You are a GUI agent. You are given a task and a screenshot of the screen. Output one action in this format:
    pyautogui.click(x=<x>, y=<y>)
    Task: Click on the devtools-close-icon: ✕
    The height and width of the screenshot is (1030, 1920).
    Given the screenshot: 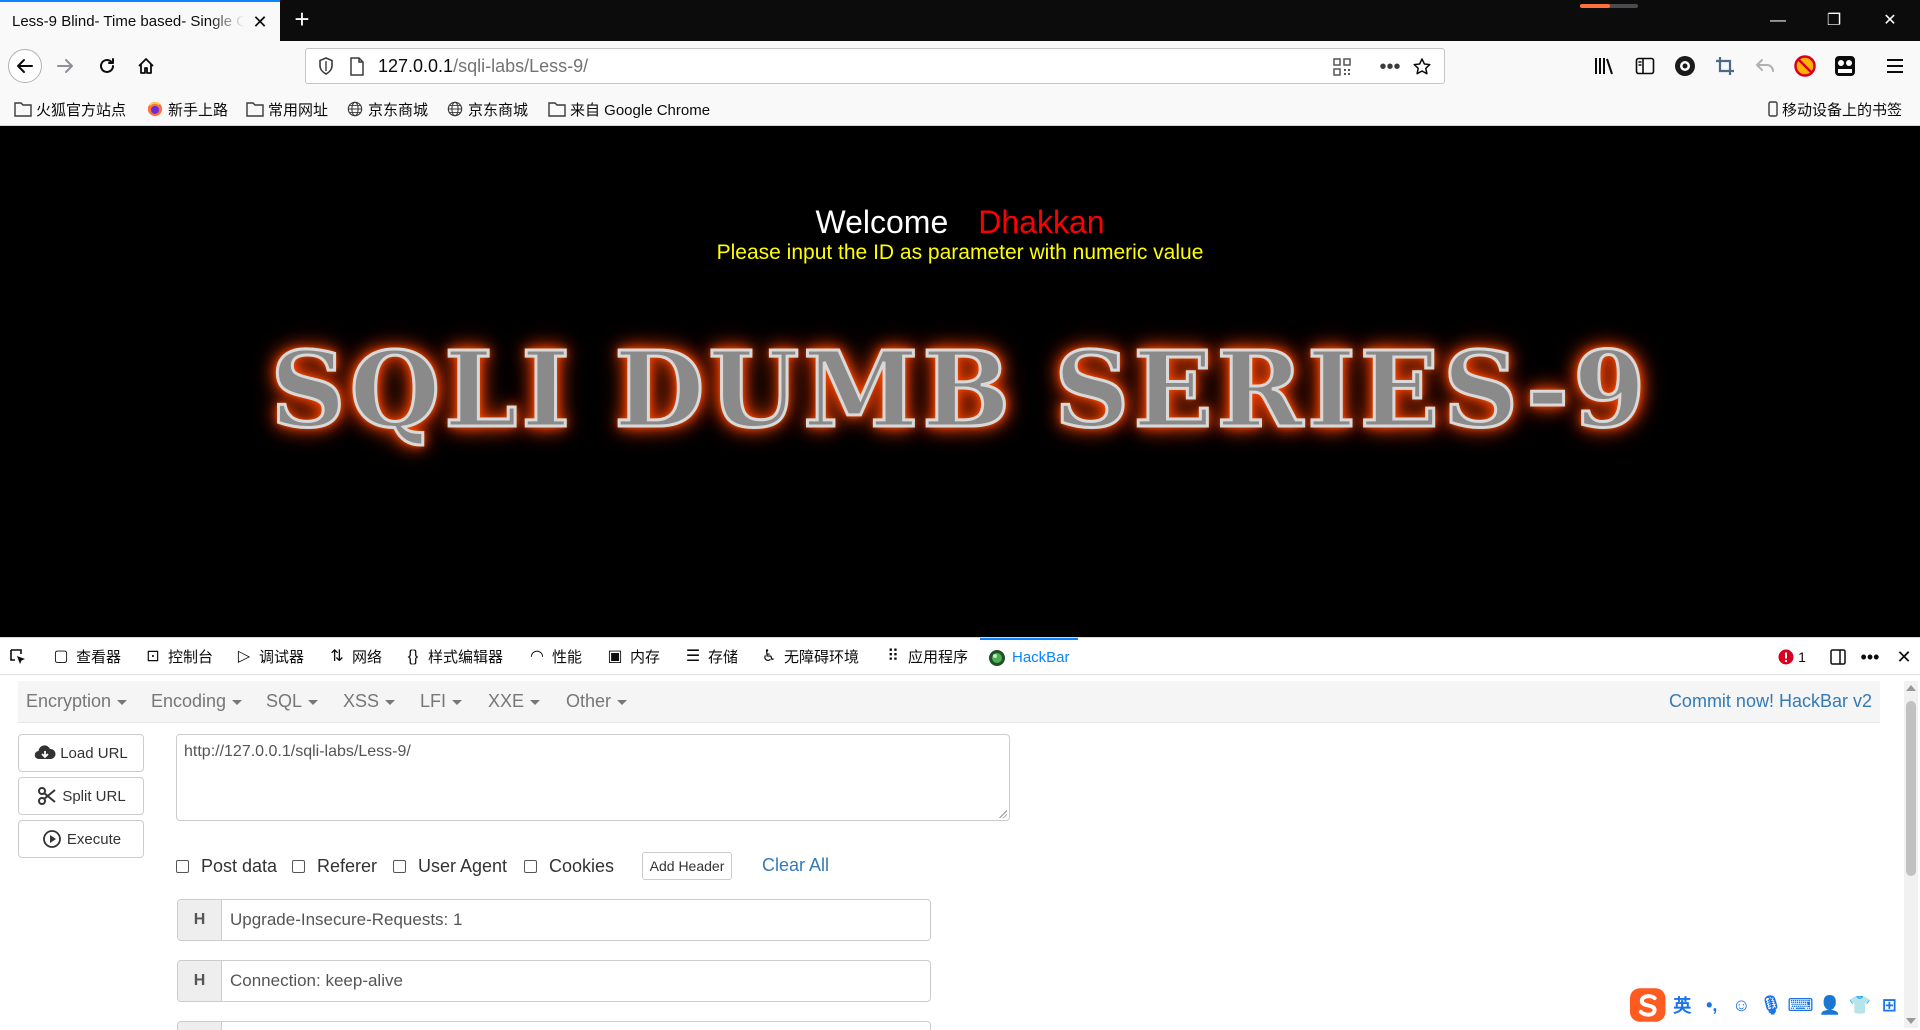 What is the action you would take?
    pyautogui.click(x=1904, y=657)
    